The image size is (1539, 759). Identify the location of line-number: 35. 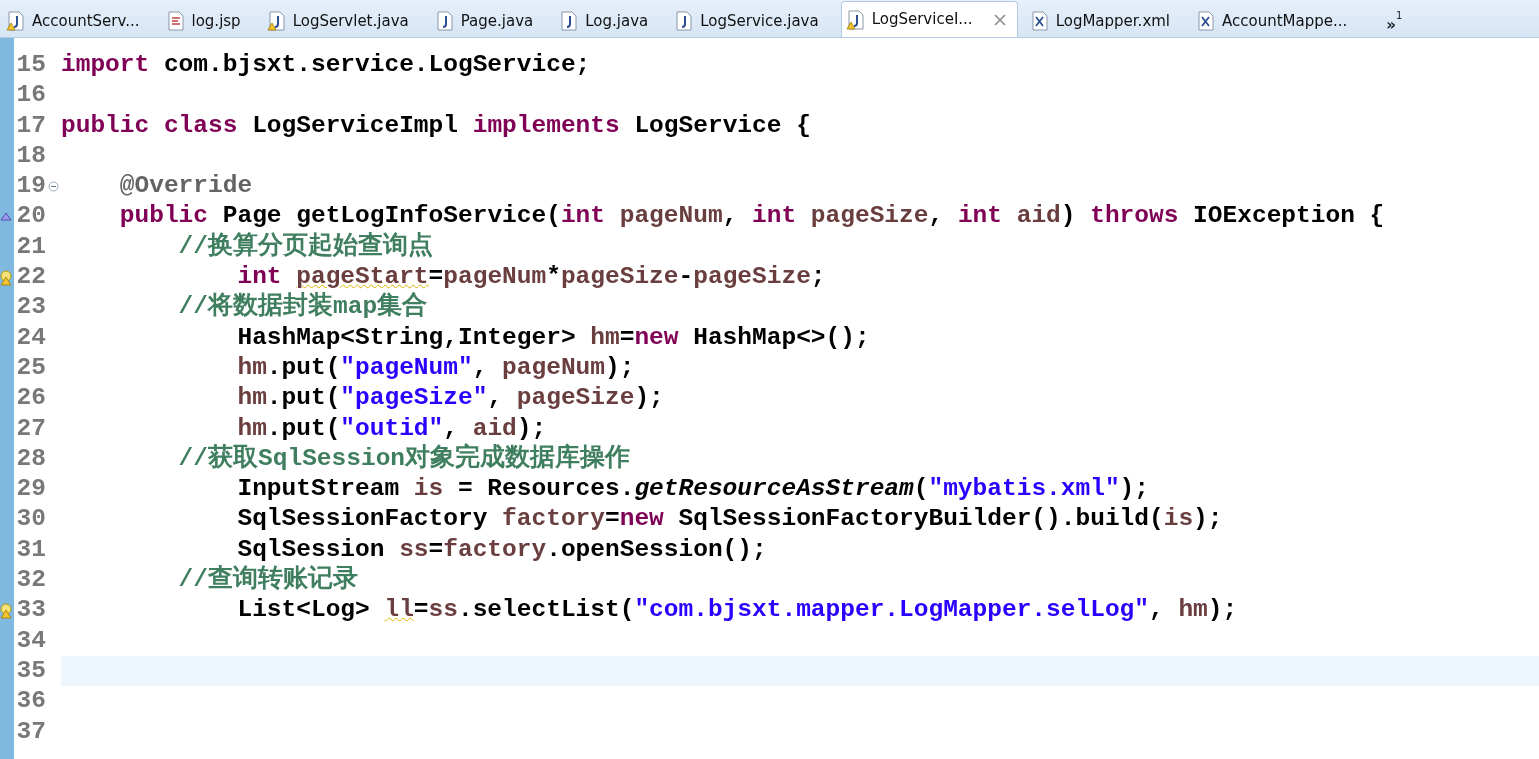
(30, 670).